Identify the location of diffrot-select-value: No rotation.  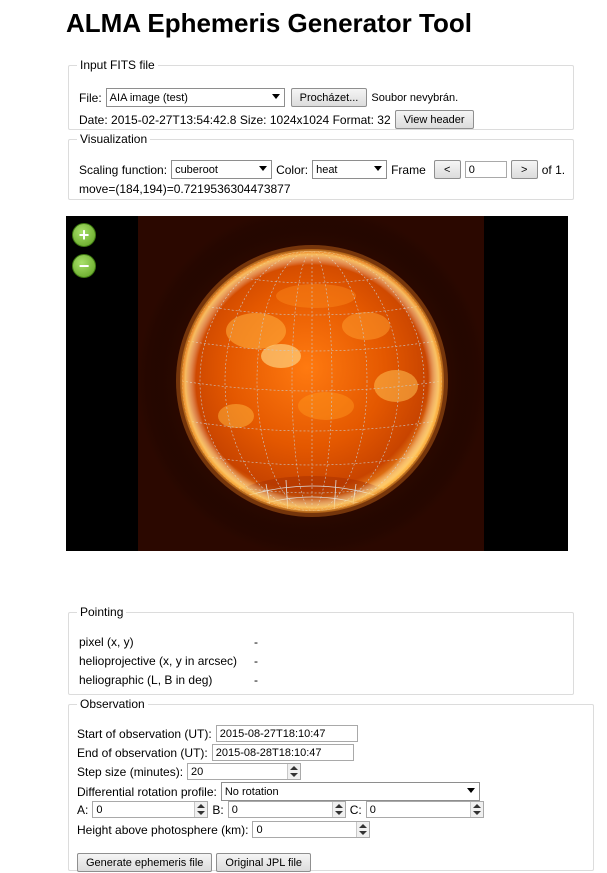
(251, 791).